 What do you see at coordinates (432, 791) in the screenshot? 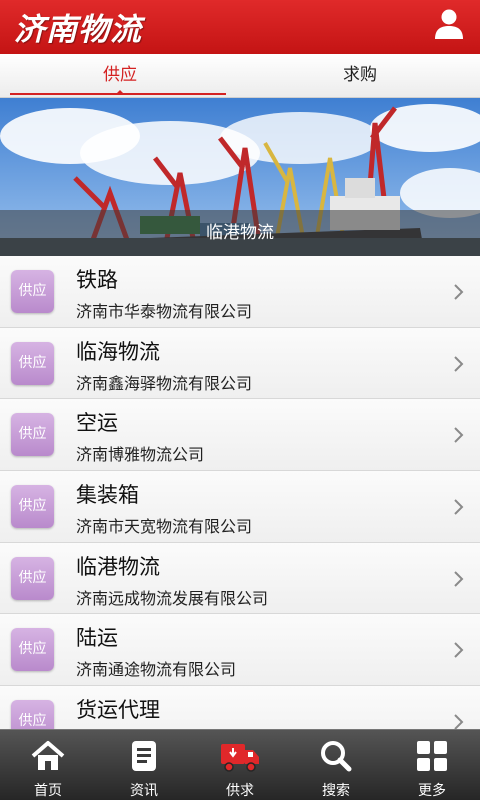
I see `nav-more-label: 更多` at bounding box center [432, 791].